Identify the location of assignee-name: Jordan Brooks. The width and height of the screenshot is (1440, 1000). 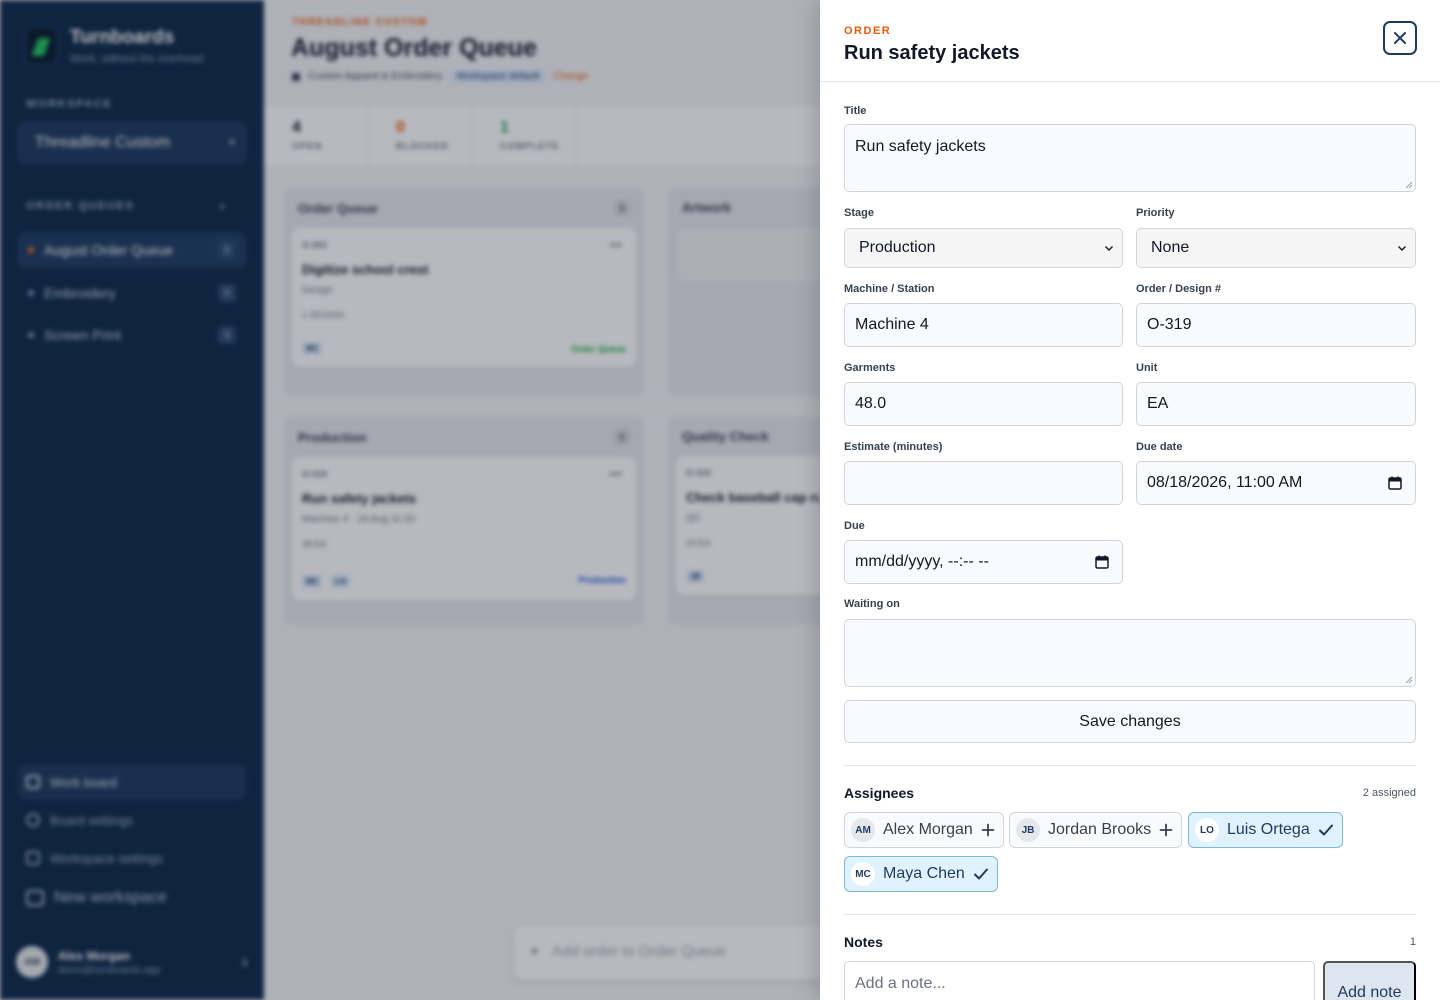
(1100, 829).